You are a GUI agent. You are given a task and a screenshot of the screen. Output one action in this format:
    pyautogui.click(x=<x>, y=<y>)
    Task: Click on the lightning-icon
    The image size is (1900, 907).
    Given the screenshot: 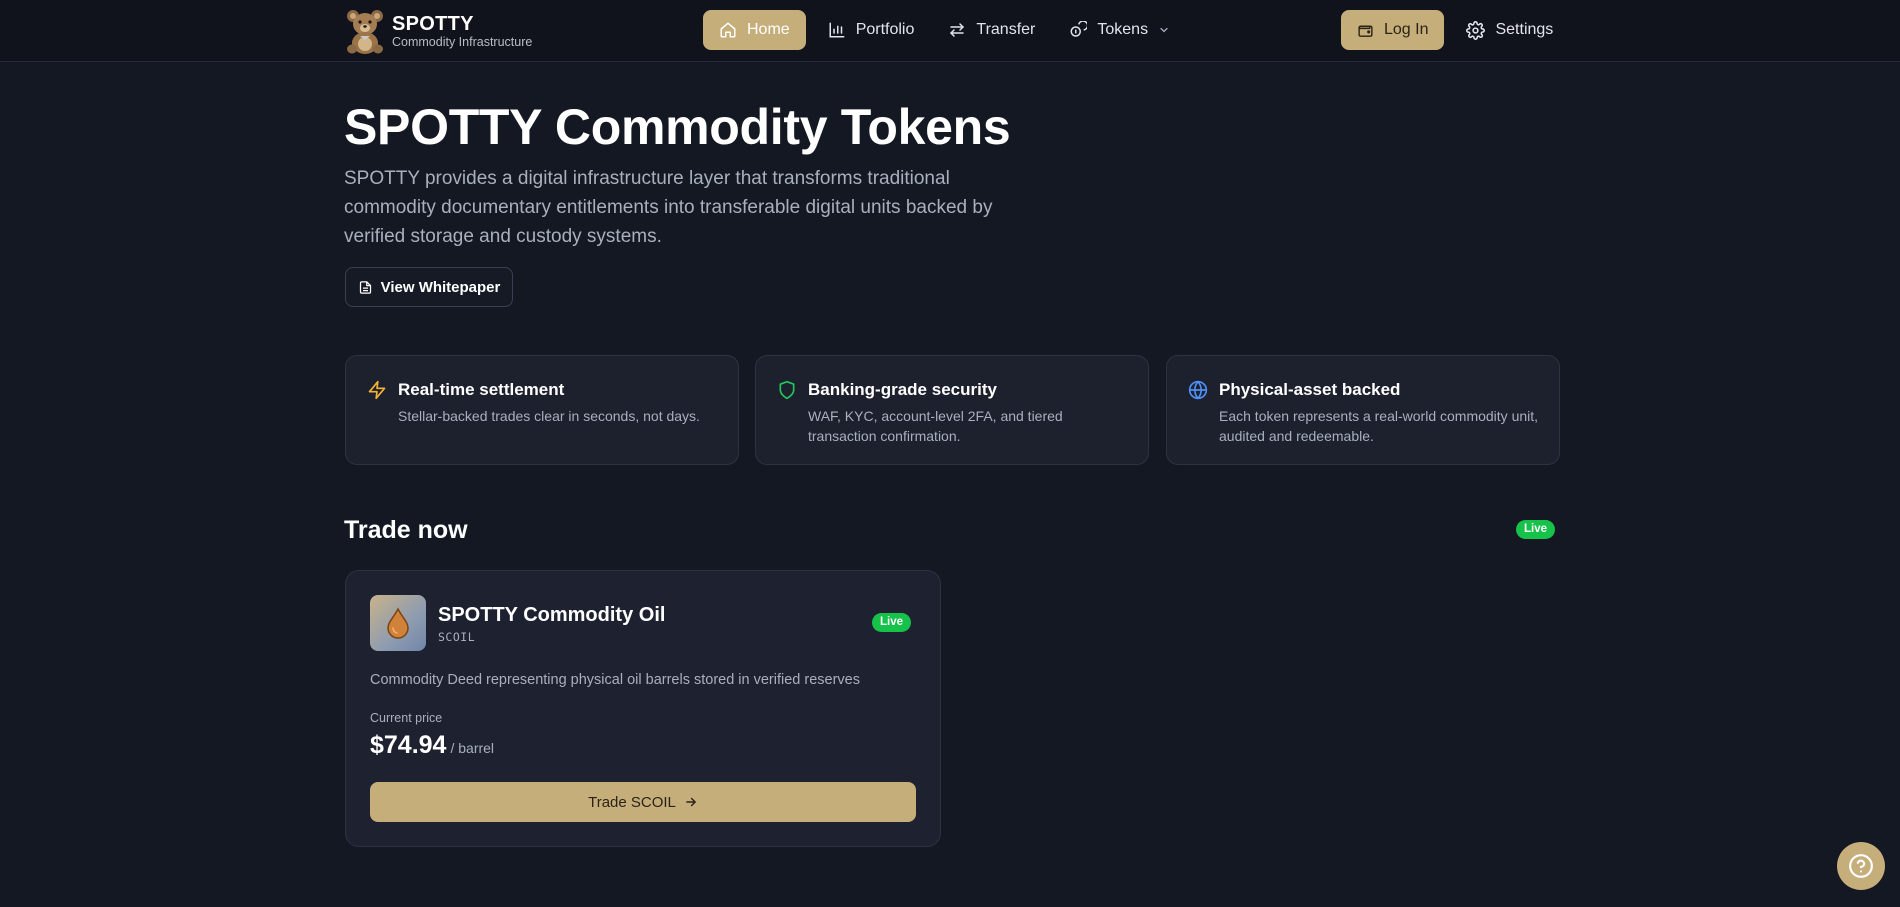 What is the action you would take?
    pyautogui.click(x=377, y=390)
    